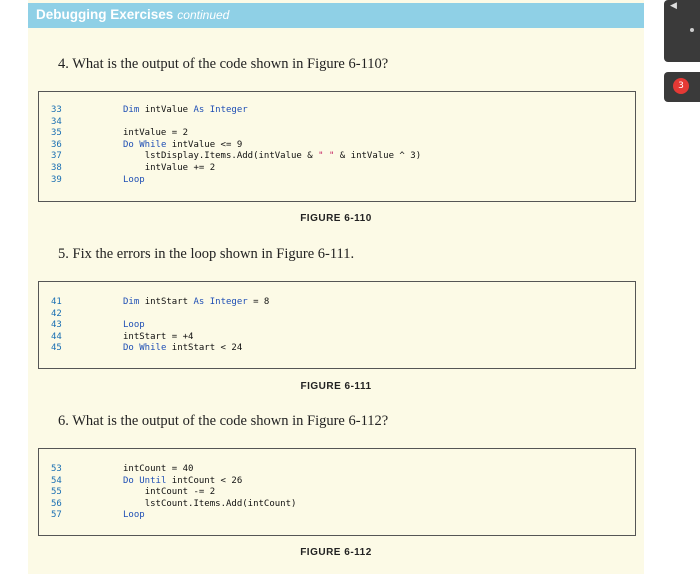  What do you see at coordinates (56, 325) in the screenshot?
I see `line-number: 43` at bounding box center [56, 325].